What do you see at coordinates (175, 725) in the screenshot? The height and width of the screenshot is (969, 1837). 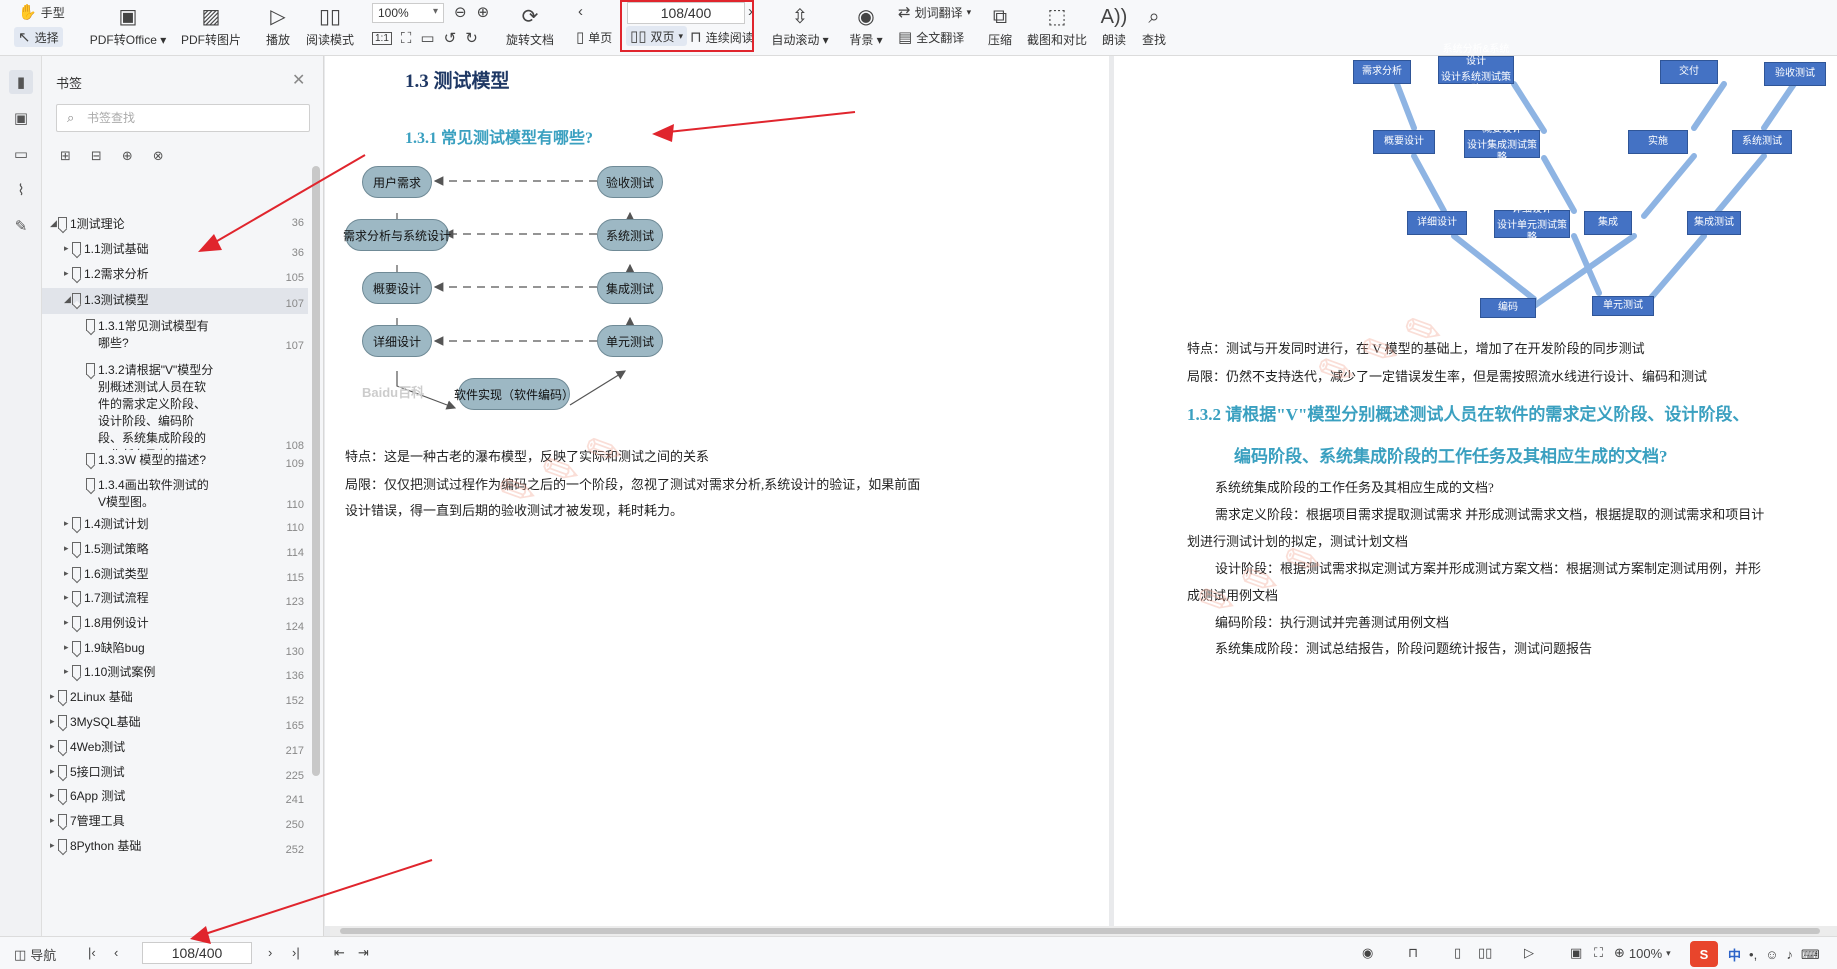 I see `bookmark-item: ▸ 3MySQL基础 165` at bounding box center [175, 725].